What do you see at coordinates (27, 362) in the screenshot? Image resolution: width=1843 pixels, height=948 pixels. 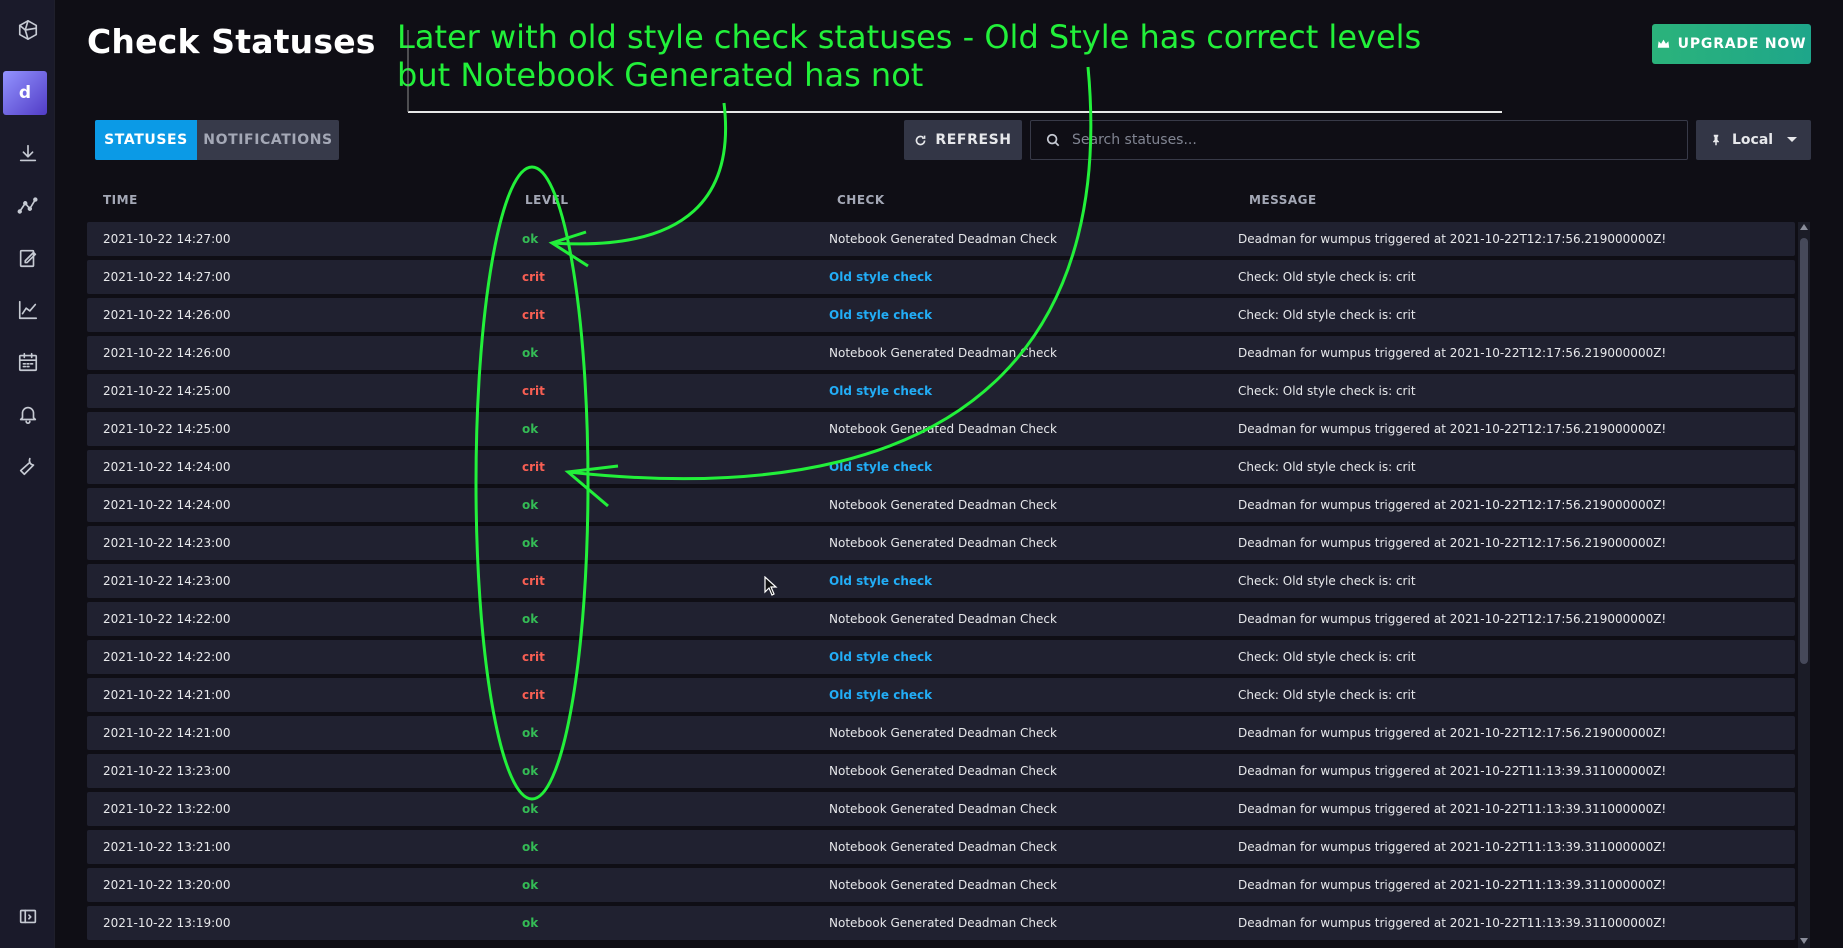 I see `tasks-icon` at bounding box center [27, 362].